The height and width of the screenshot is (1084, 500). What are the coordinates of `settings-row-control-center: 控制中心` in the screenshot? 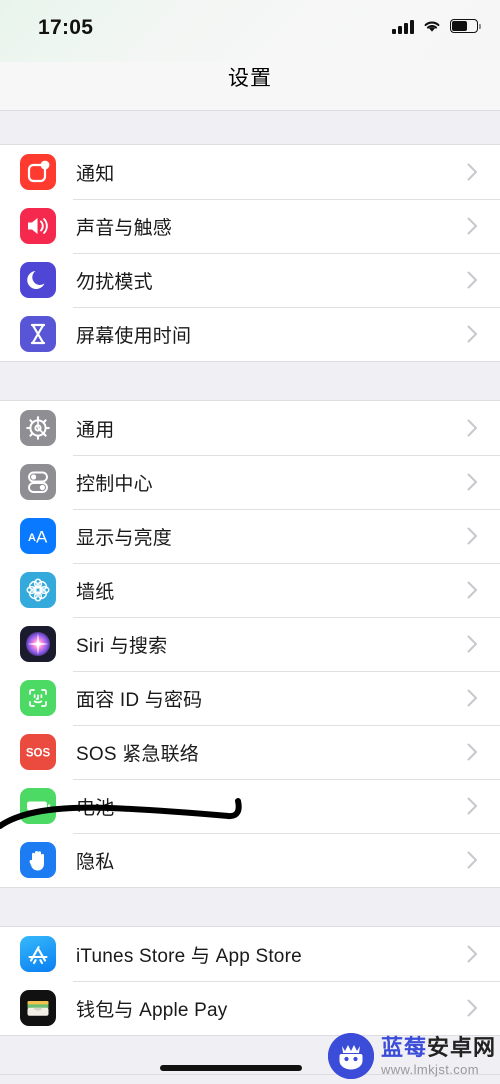 It's located at (250, 482).